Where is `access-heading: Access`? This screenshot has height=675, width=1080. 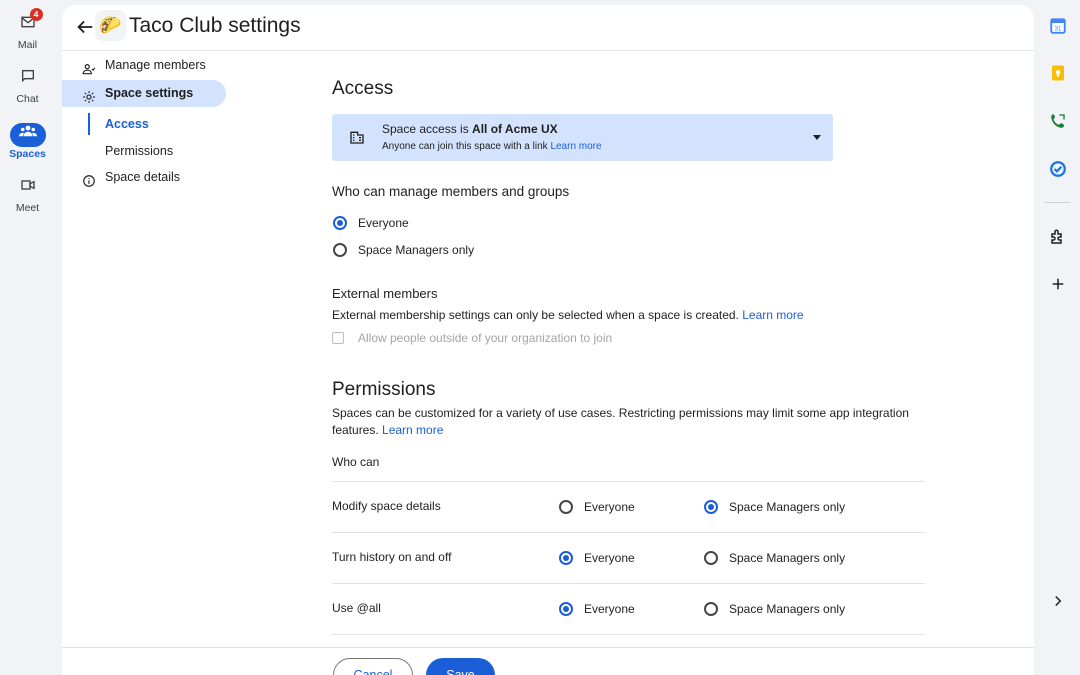 access-heading: Access is located at coordinates (363, 88).